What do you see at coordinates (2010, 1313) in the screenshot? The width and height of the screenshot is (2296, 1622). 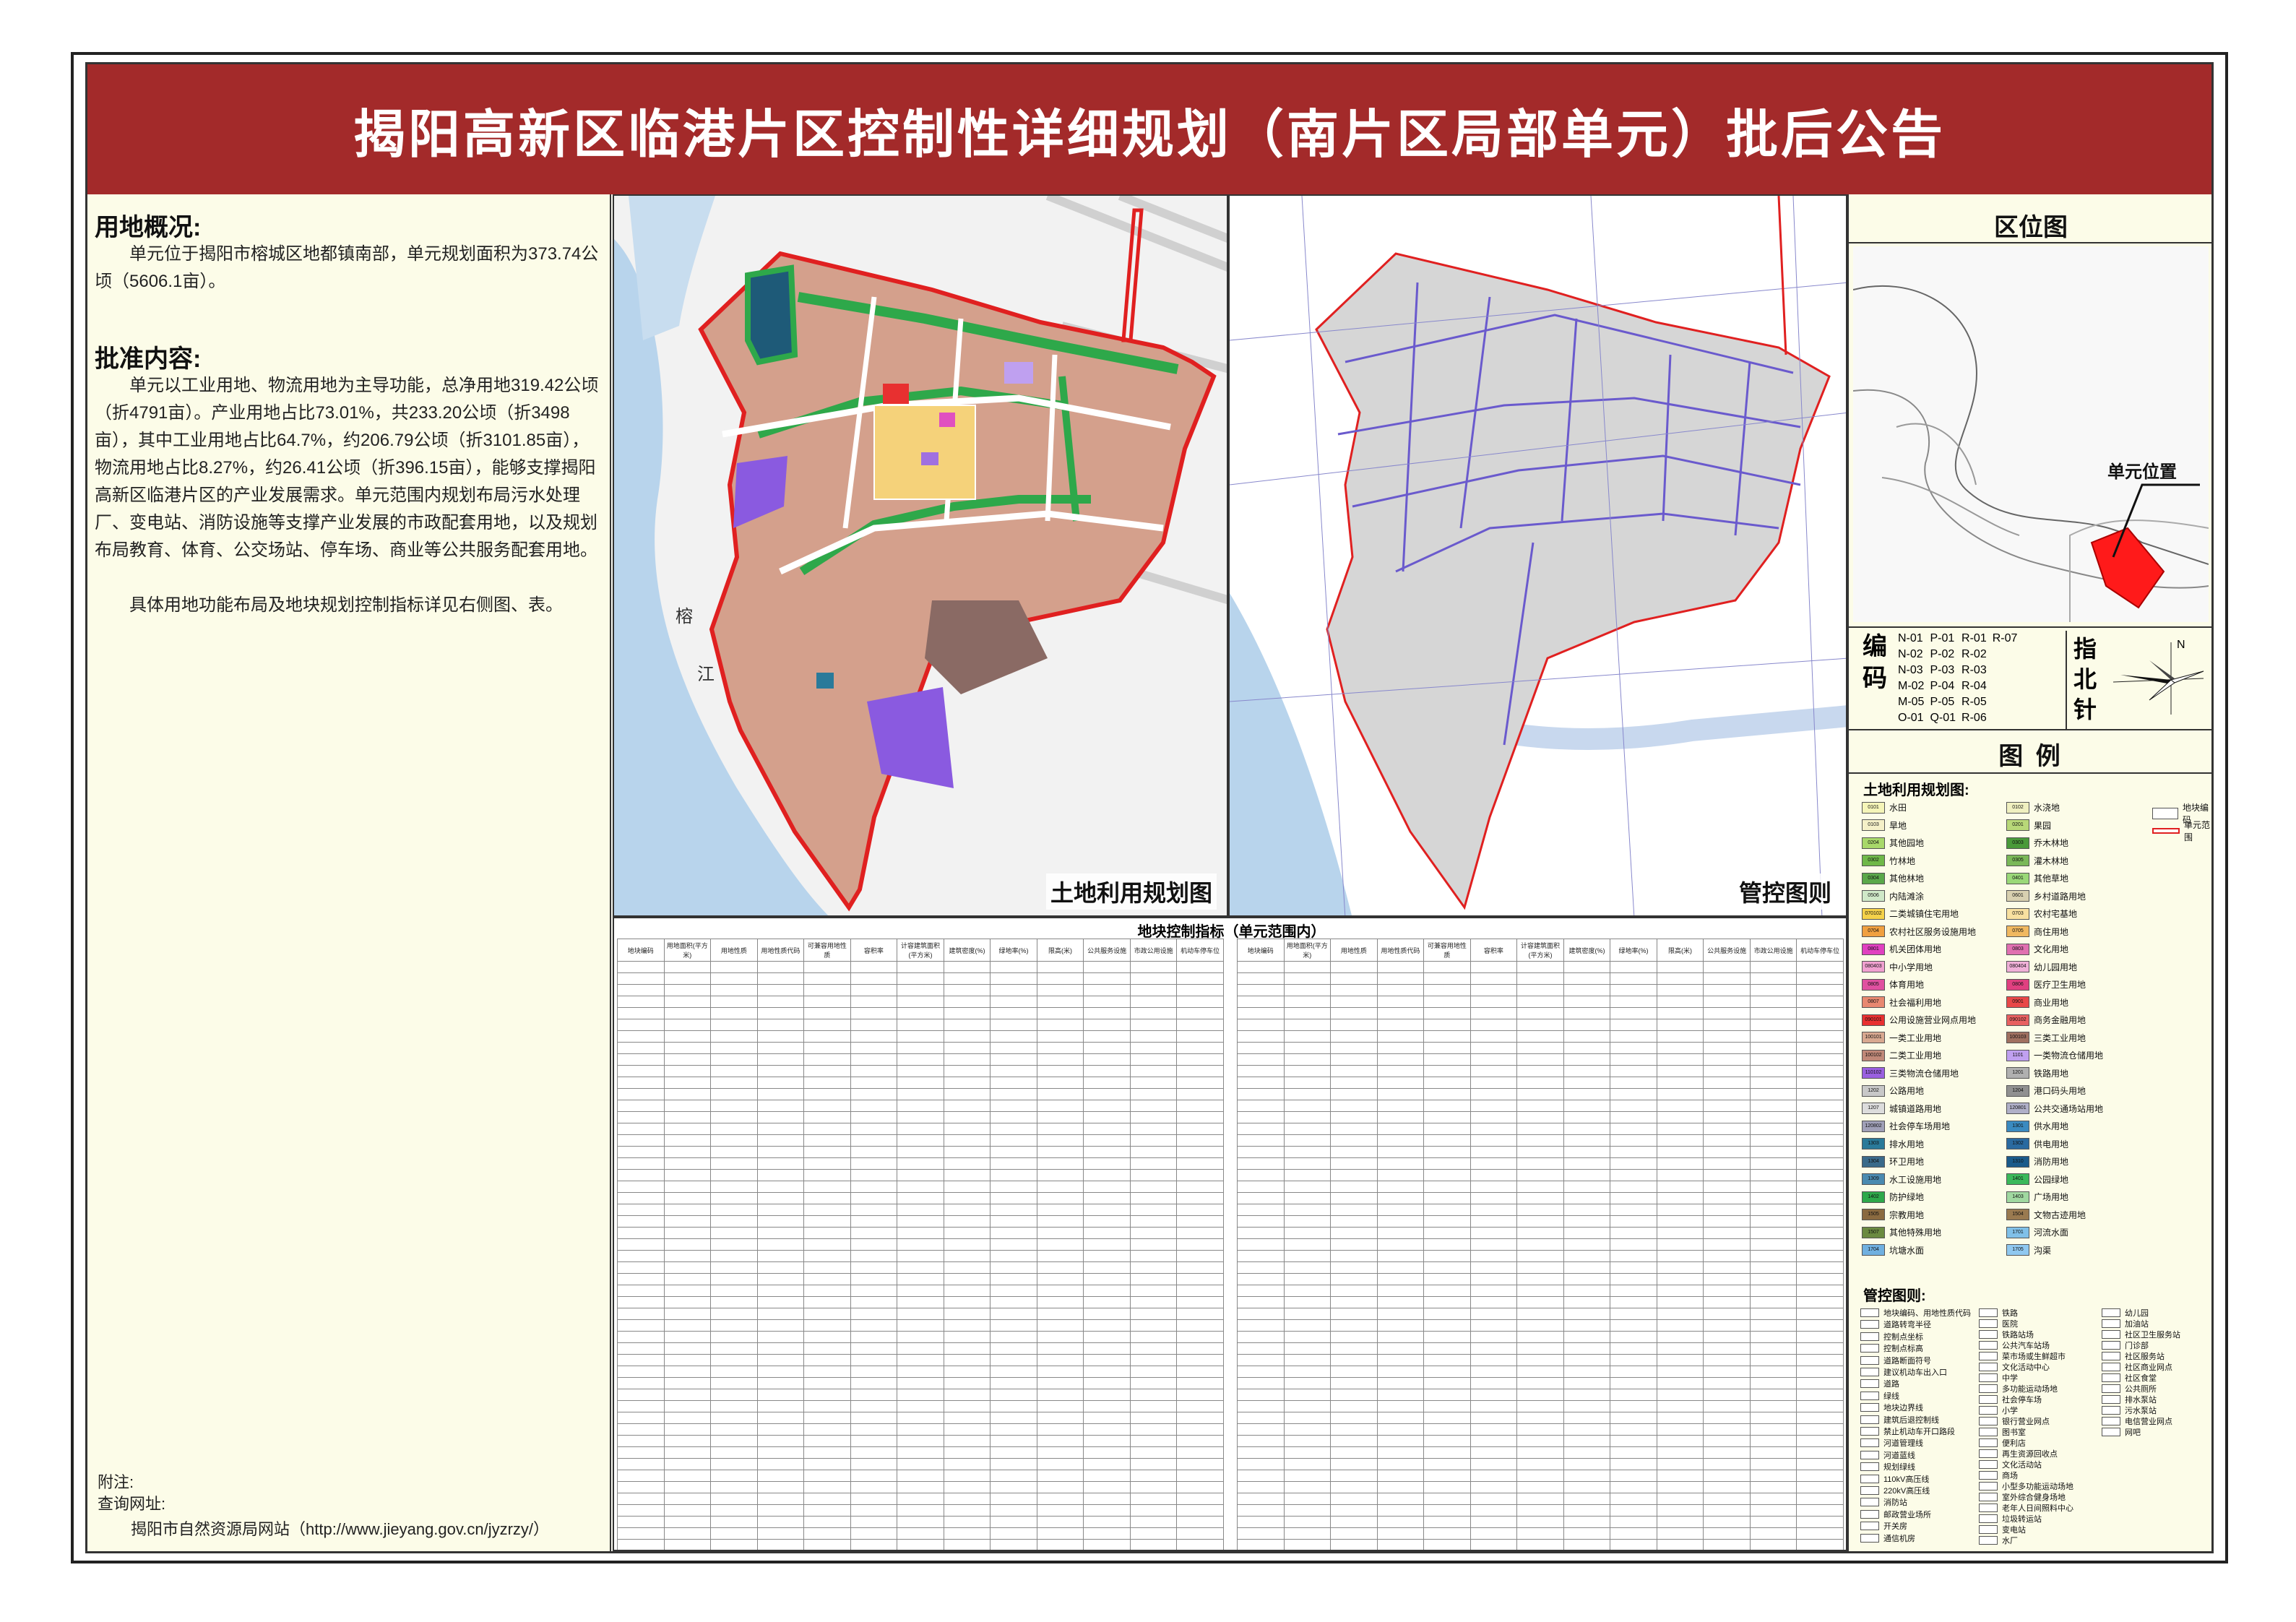 I see `legend-label: 铁路` at bounding box center [2010, 1313].